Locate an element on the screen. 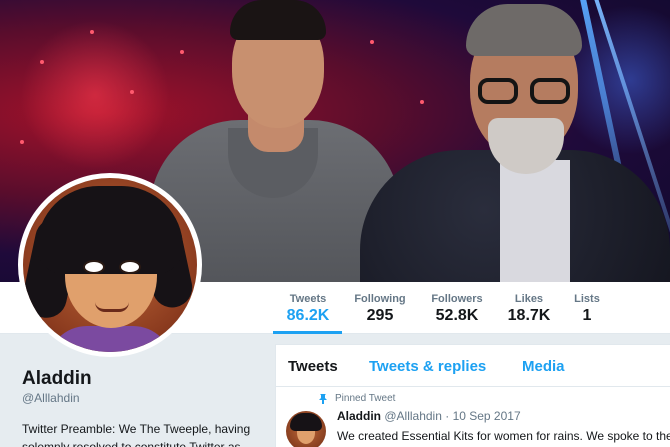 The image size is (670, 447). banner-person-left-hair is located at coordinates (278, 20).